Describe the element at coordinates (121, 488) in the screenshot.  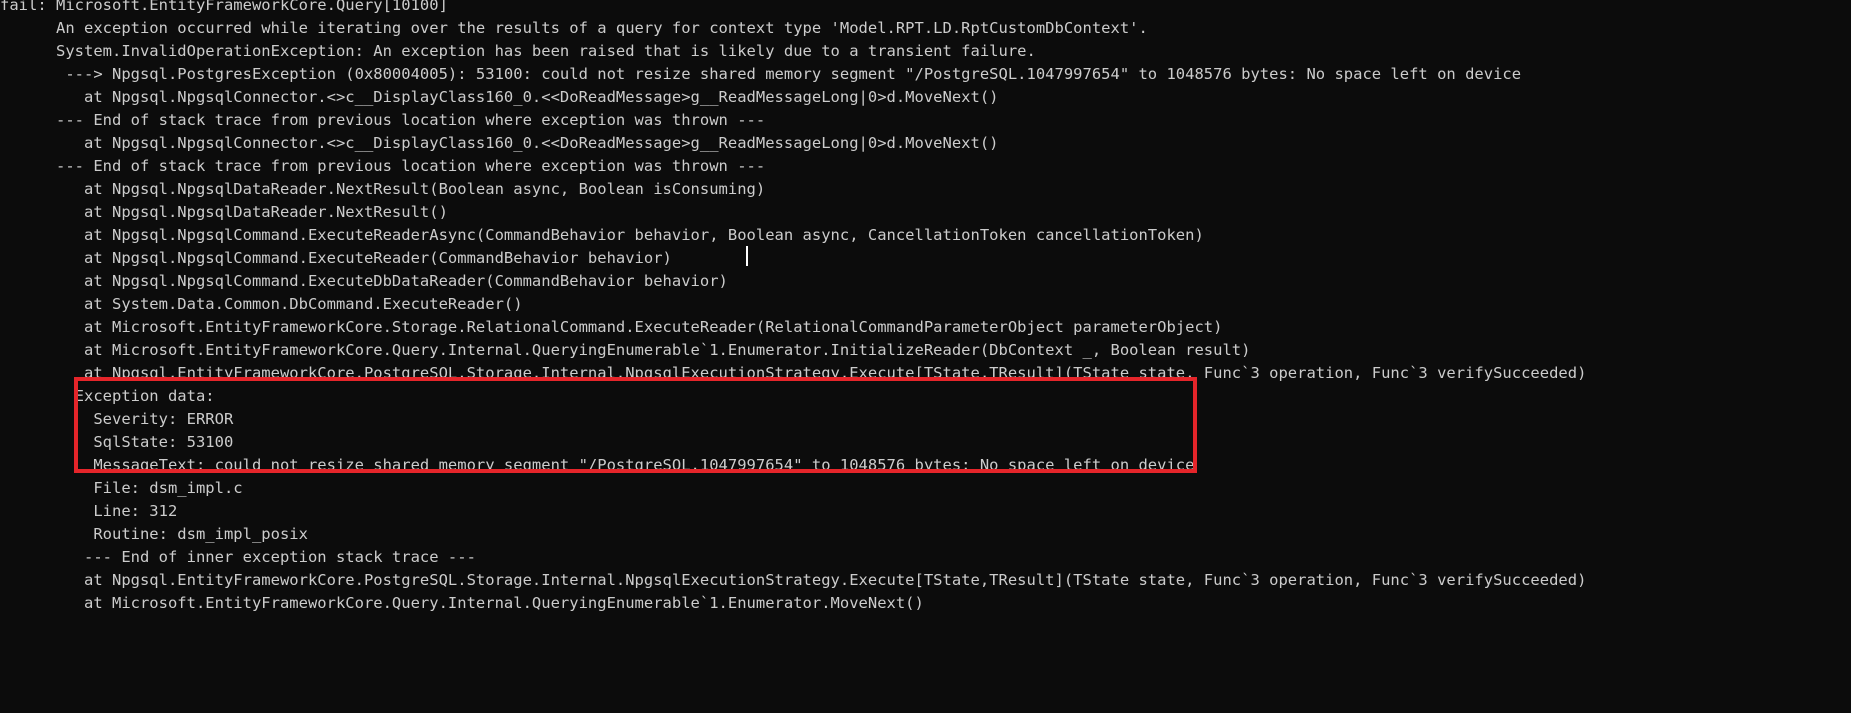
I see `log-line-file: File: dsm_impl.c` at that location.